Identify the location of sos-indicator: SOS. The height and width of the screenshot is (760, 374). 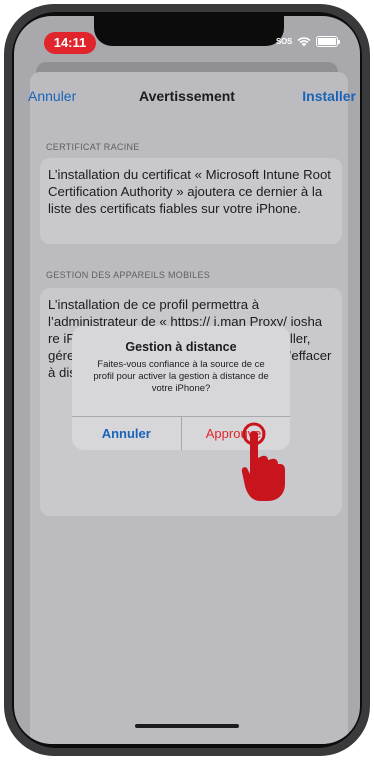
(284, 41).